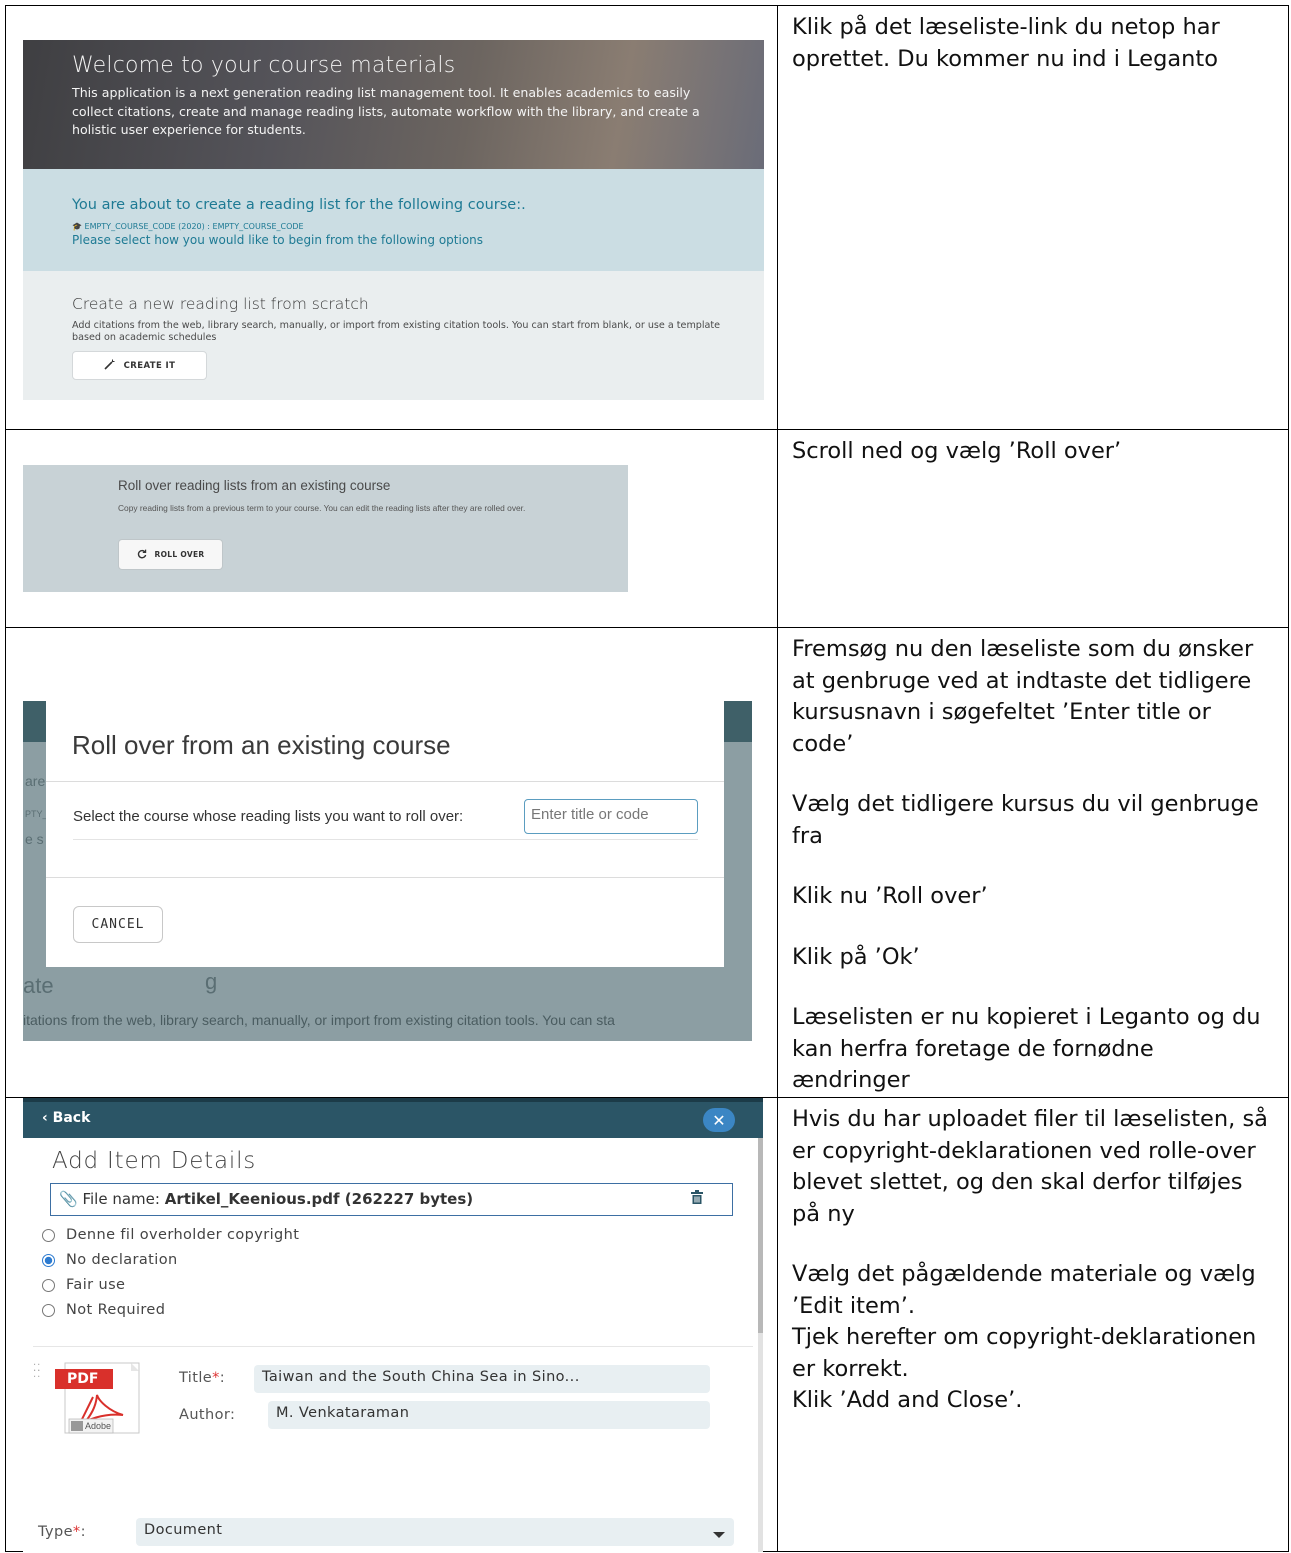  Describe the element at coordinates (118, 924) in the screenshot. I see `cancel-button: CANCEL` at that location.